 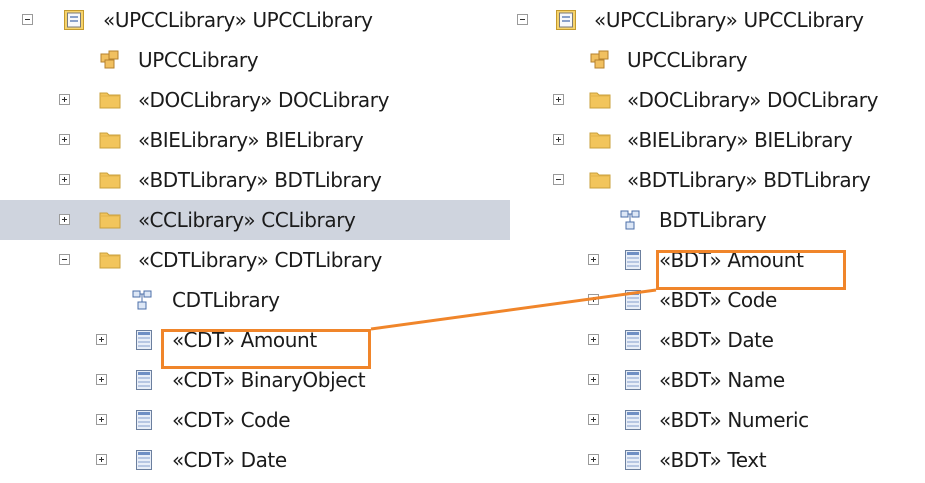 I want to click on tree-node-bdt-diagram: BDTLibrary, so click(x=717, y=220).